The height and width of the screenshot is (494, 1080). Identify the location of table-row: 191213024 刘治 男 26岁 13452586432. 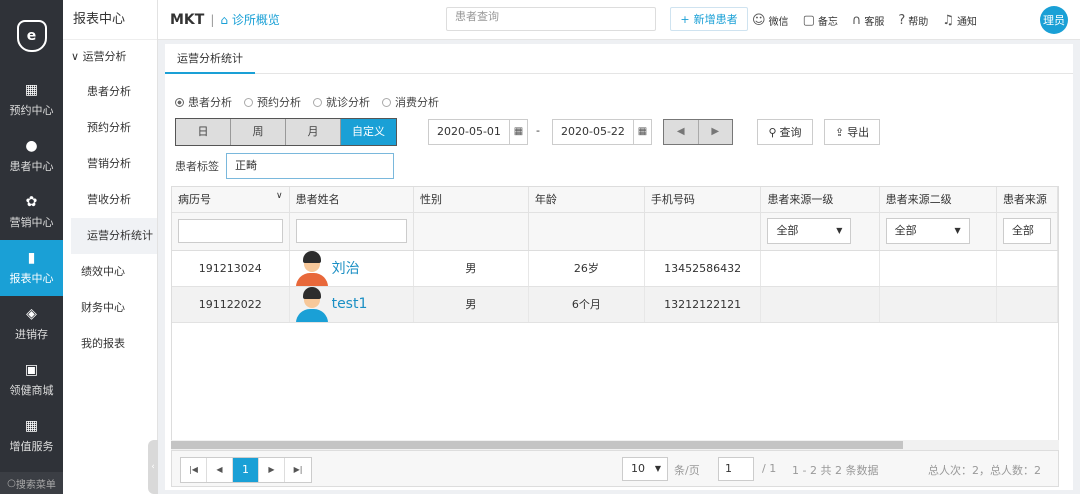
(615, 268).